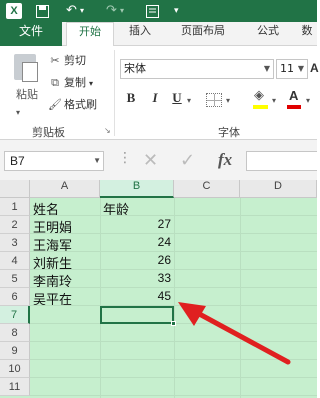 This screenshot has height=398, width=320. I want to click on font-color-letter-icon: A, so click(294, 95).